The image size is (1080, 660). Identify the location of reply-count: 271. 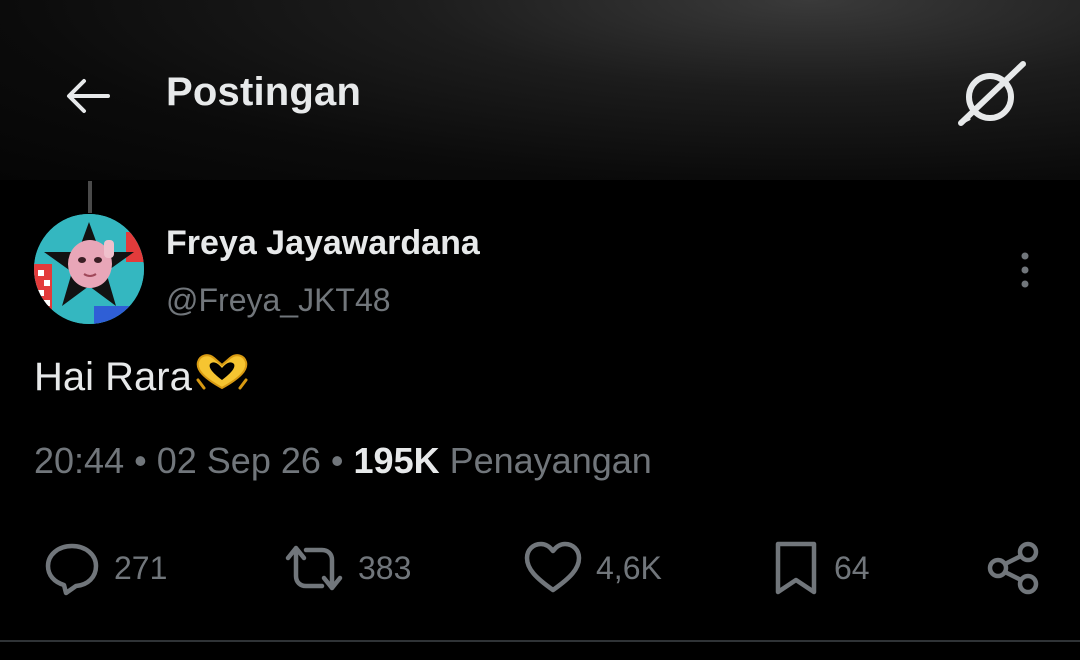
(141, 567).